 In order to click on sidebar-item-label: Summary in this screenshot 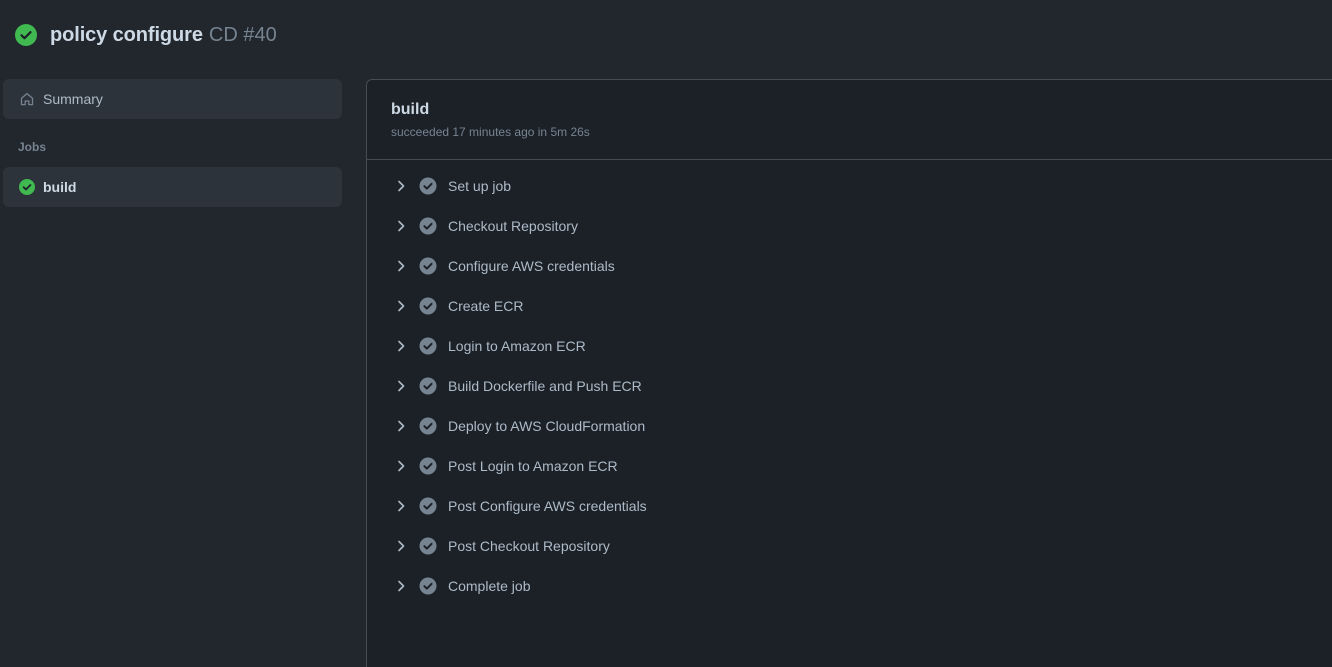, I will do `click(73, 99)`.